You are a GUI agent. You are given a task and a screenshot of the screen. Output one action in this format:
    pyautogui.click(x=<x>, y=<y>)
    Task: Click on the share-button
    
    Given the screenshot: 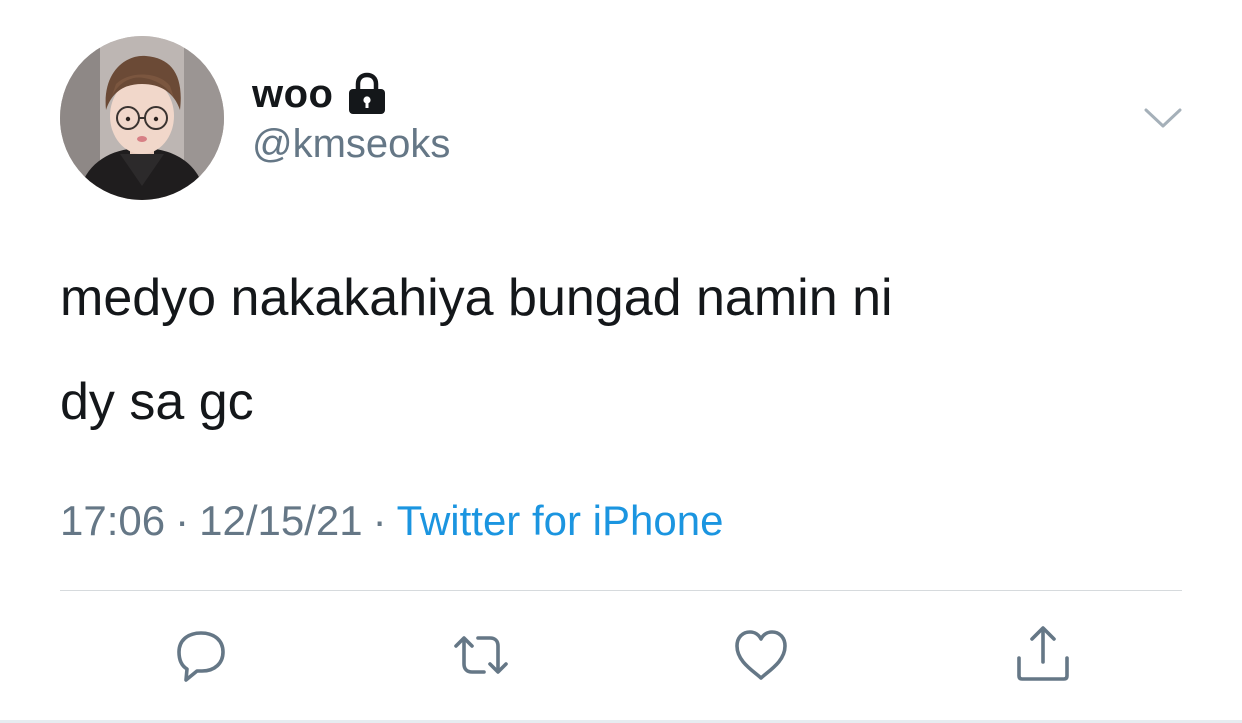 What is the action you would take?
    pyautogui.click(x=1043, y=655)
    